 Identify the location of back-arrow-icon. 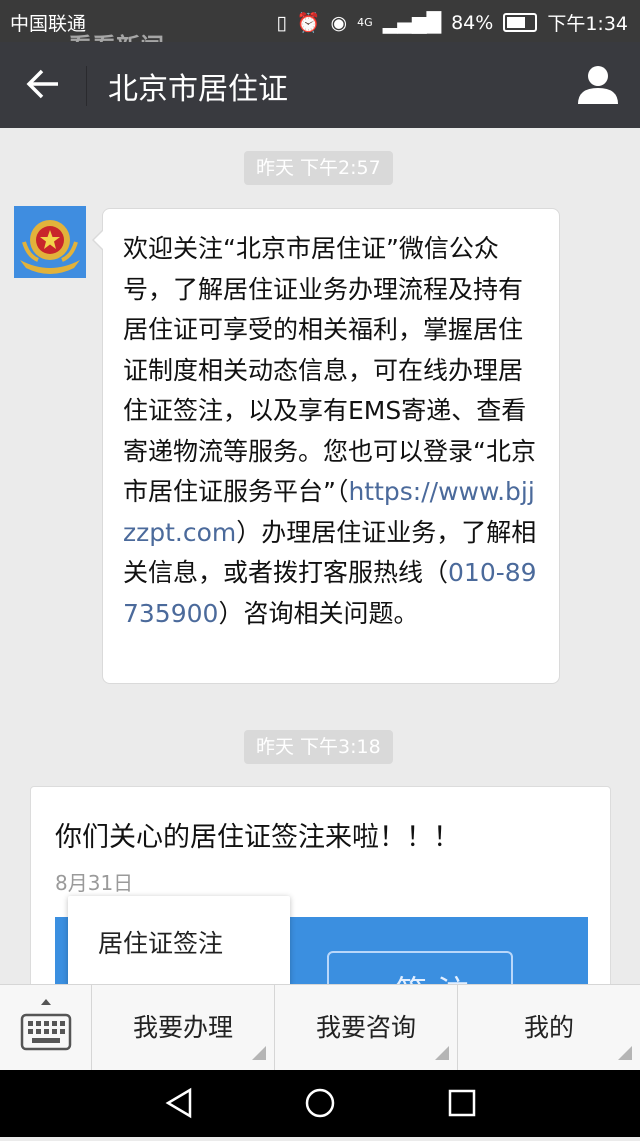
(44, 84).